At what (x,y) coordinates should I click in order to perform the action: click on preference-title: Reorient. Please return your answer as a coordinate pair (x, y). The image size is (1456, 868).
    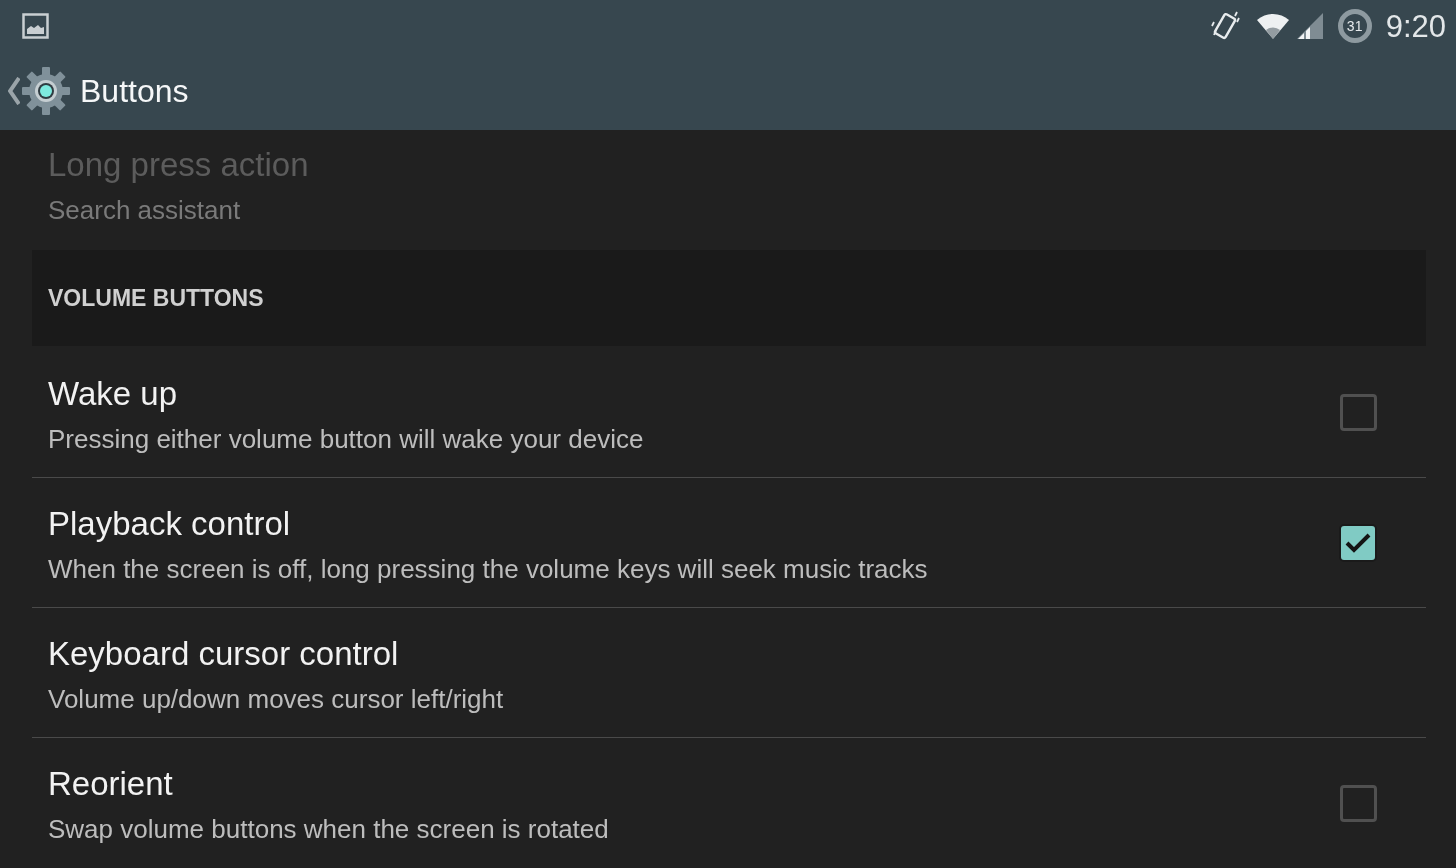
    Looking at the image, I should click on (111, 784).